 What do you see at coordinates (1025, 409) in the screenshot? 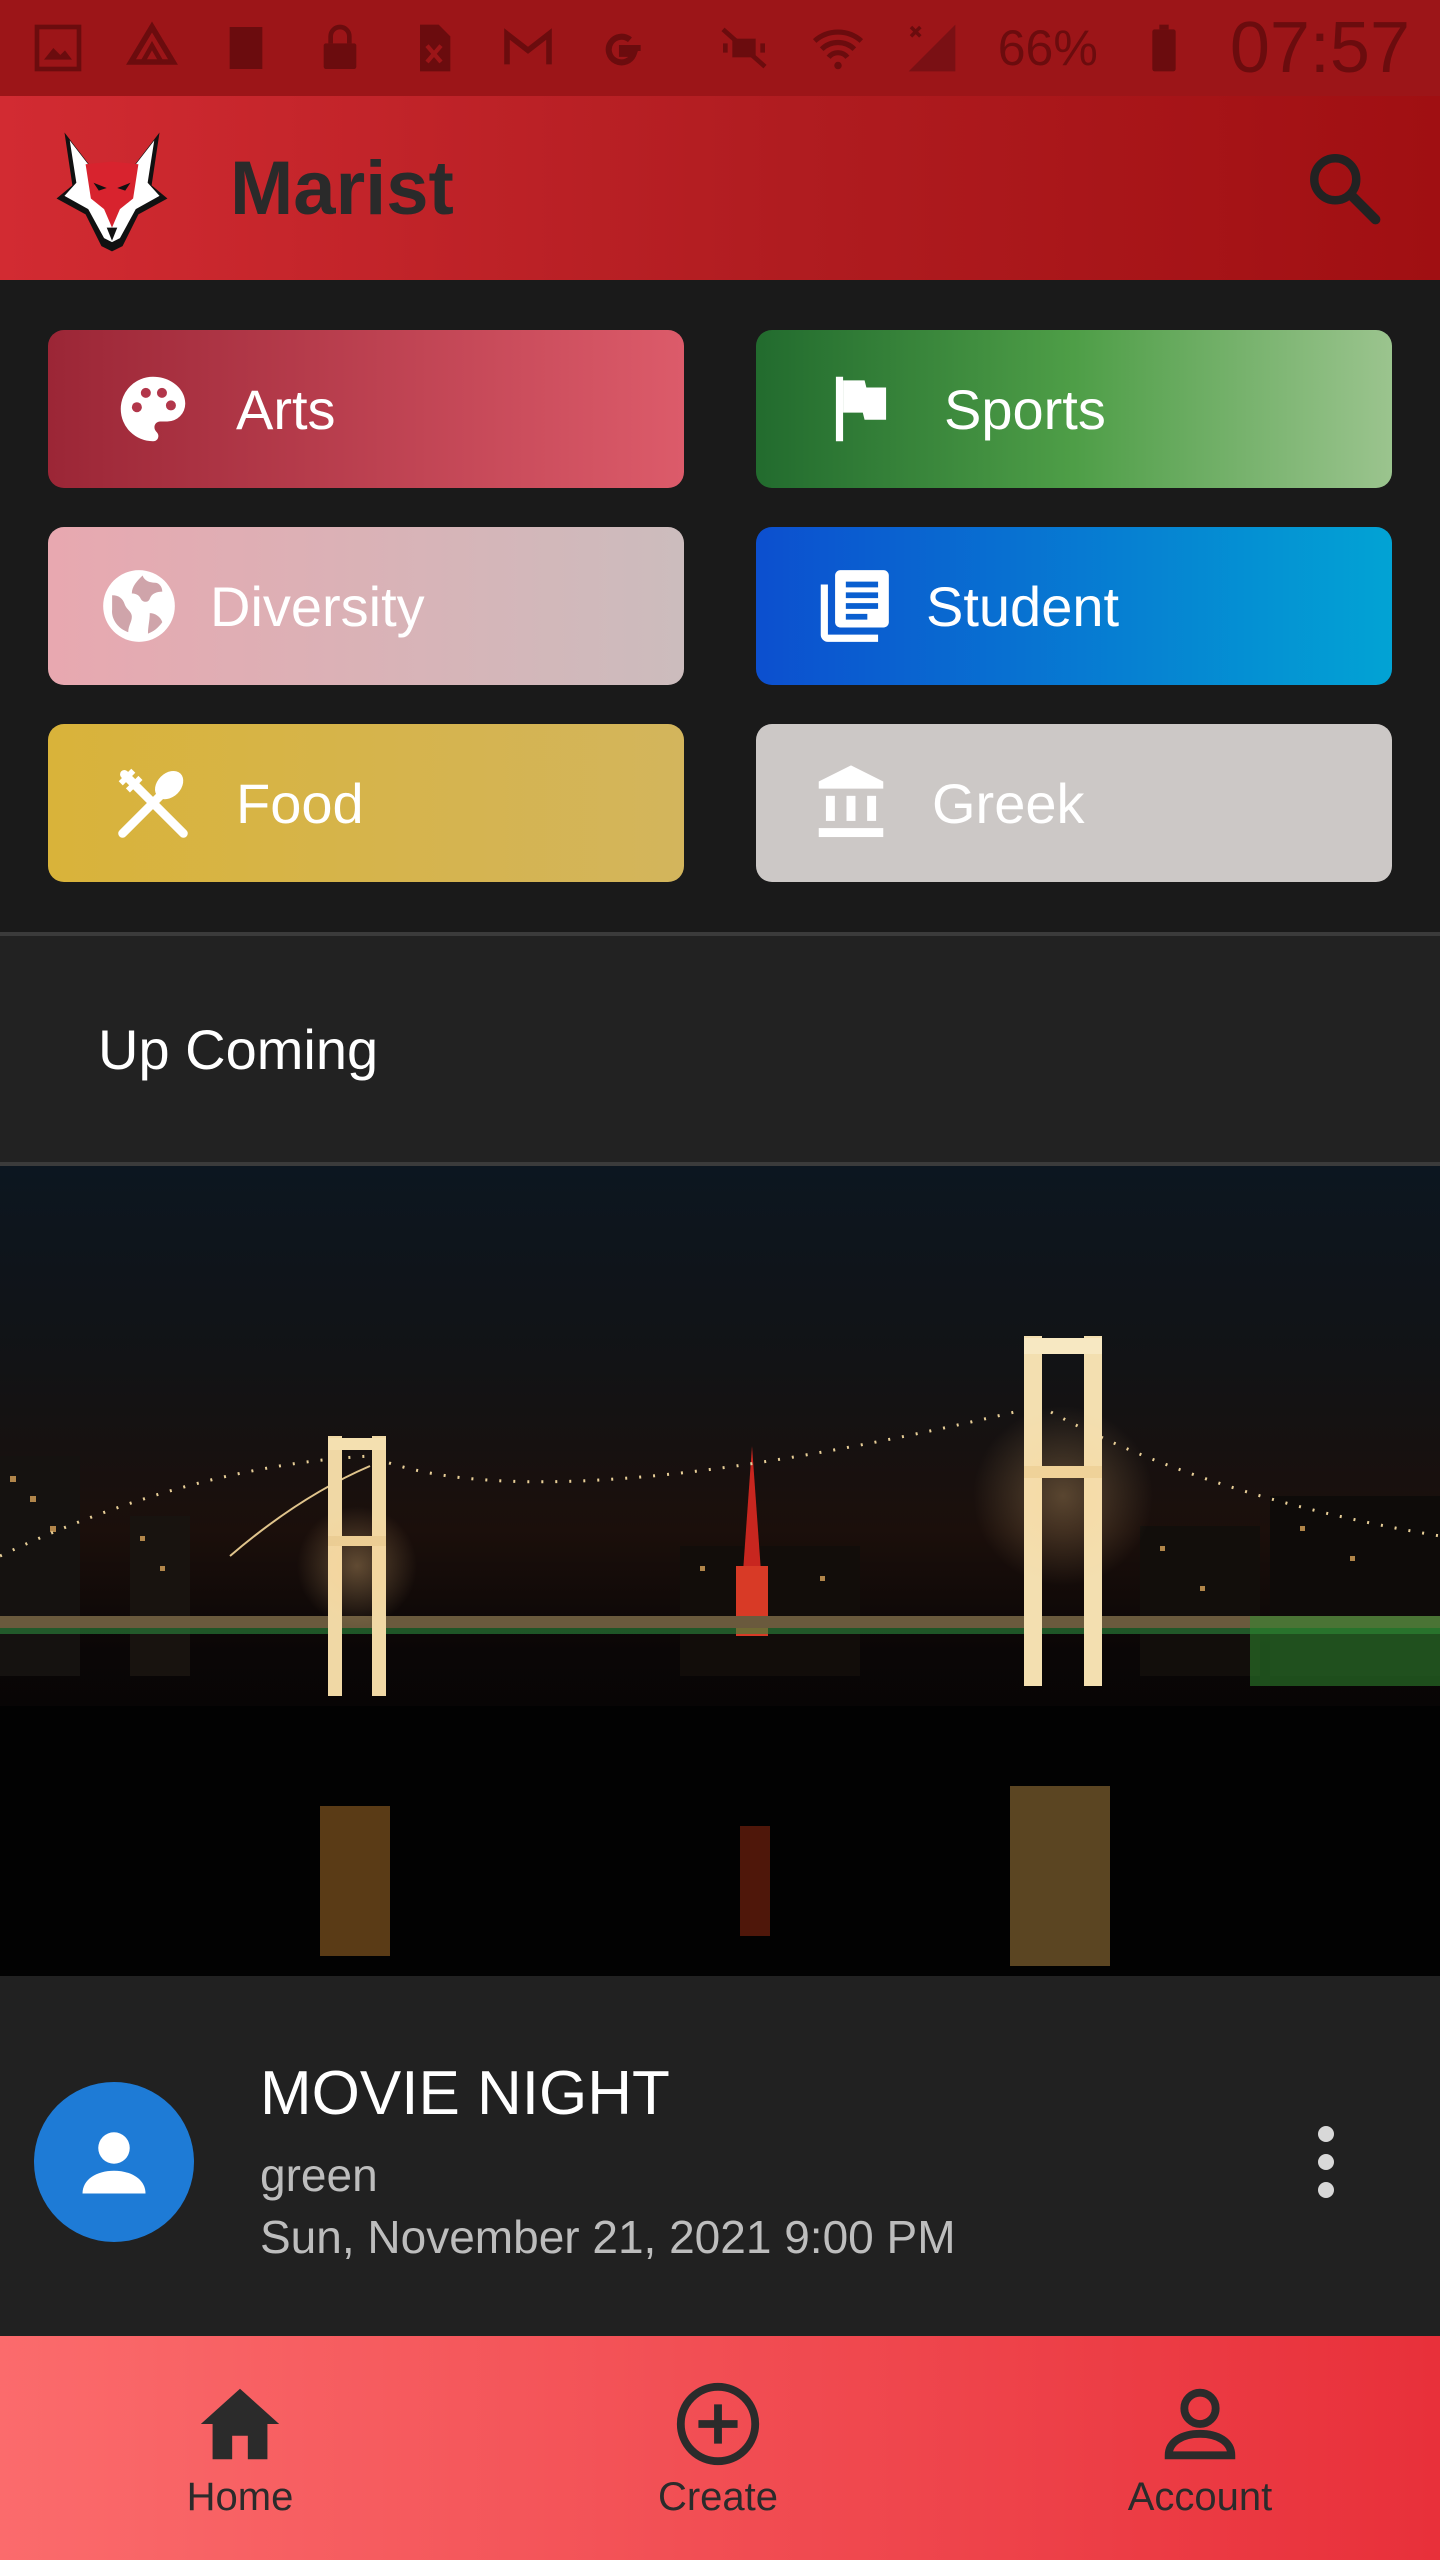
I see `category-label: Sports` at bounding box center [1025, 409].